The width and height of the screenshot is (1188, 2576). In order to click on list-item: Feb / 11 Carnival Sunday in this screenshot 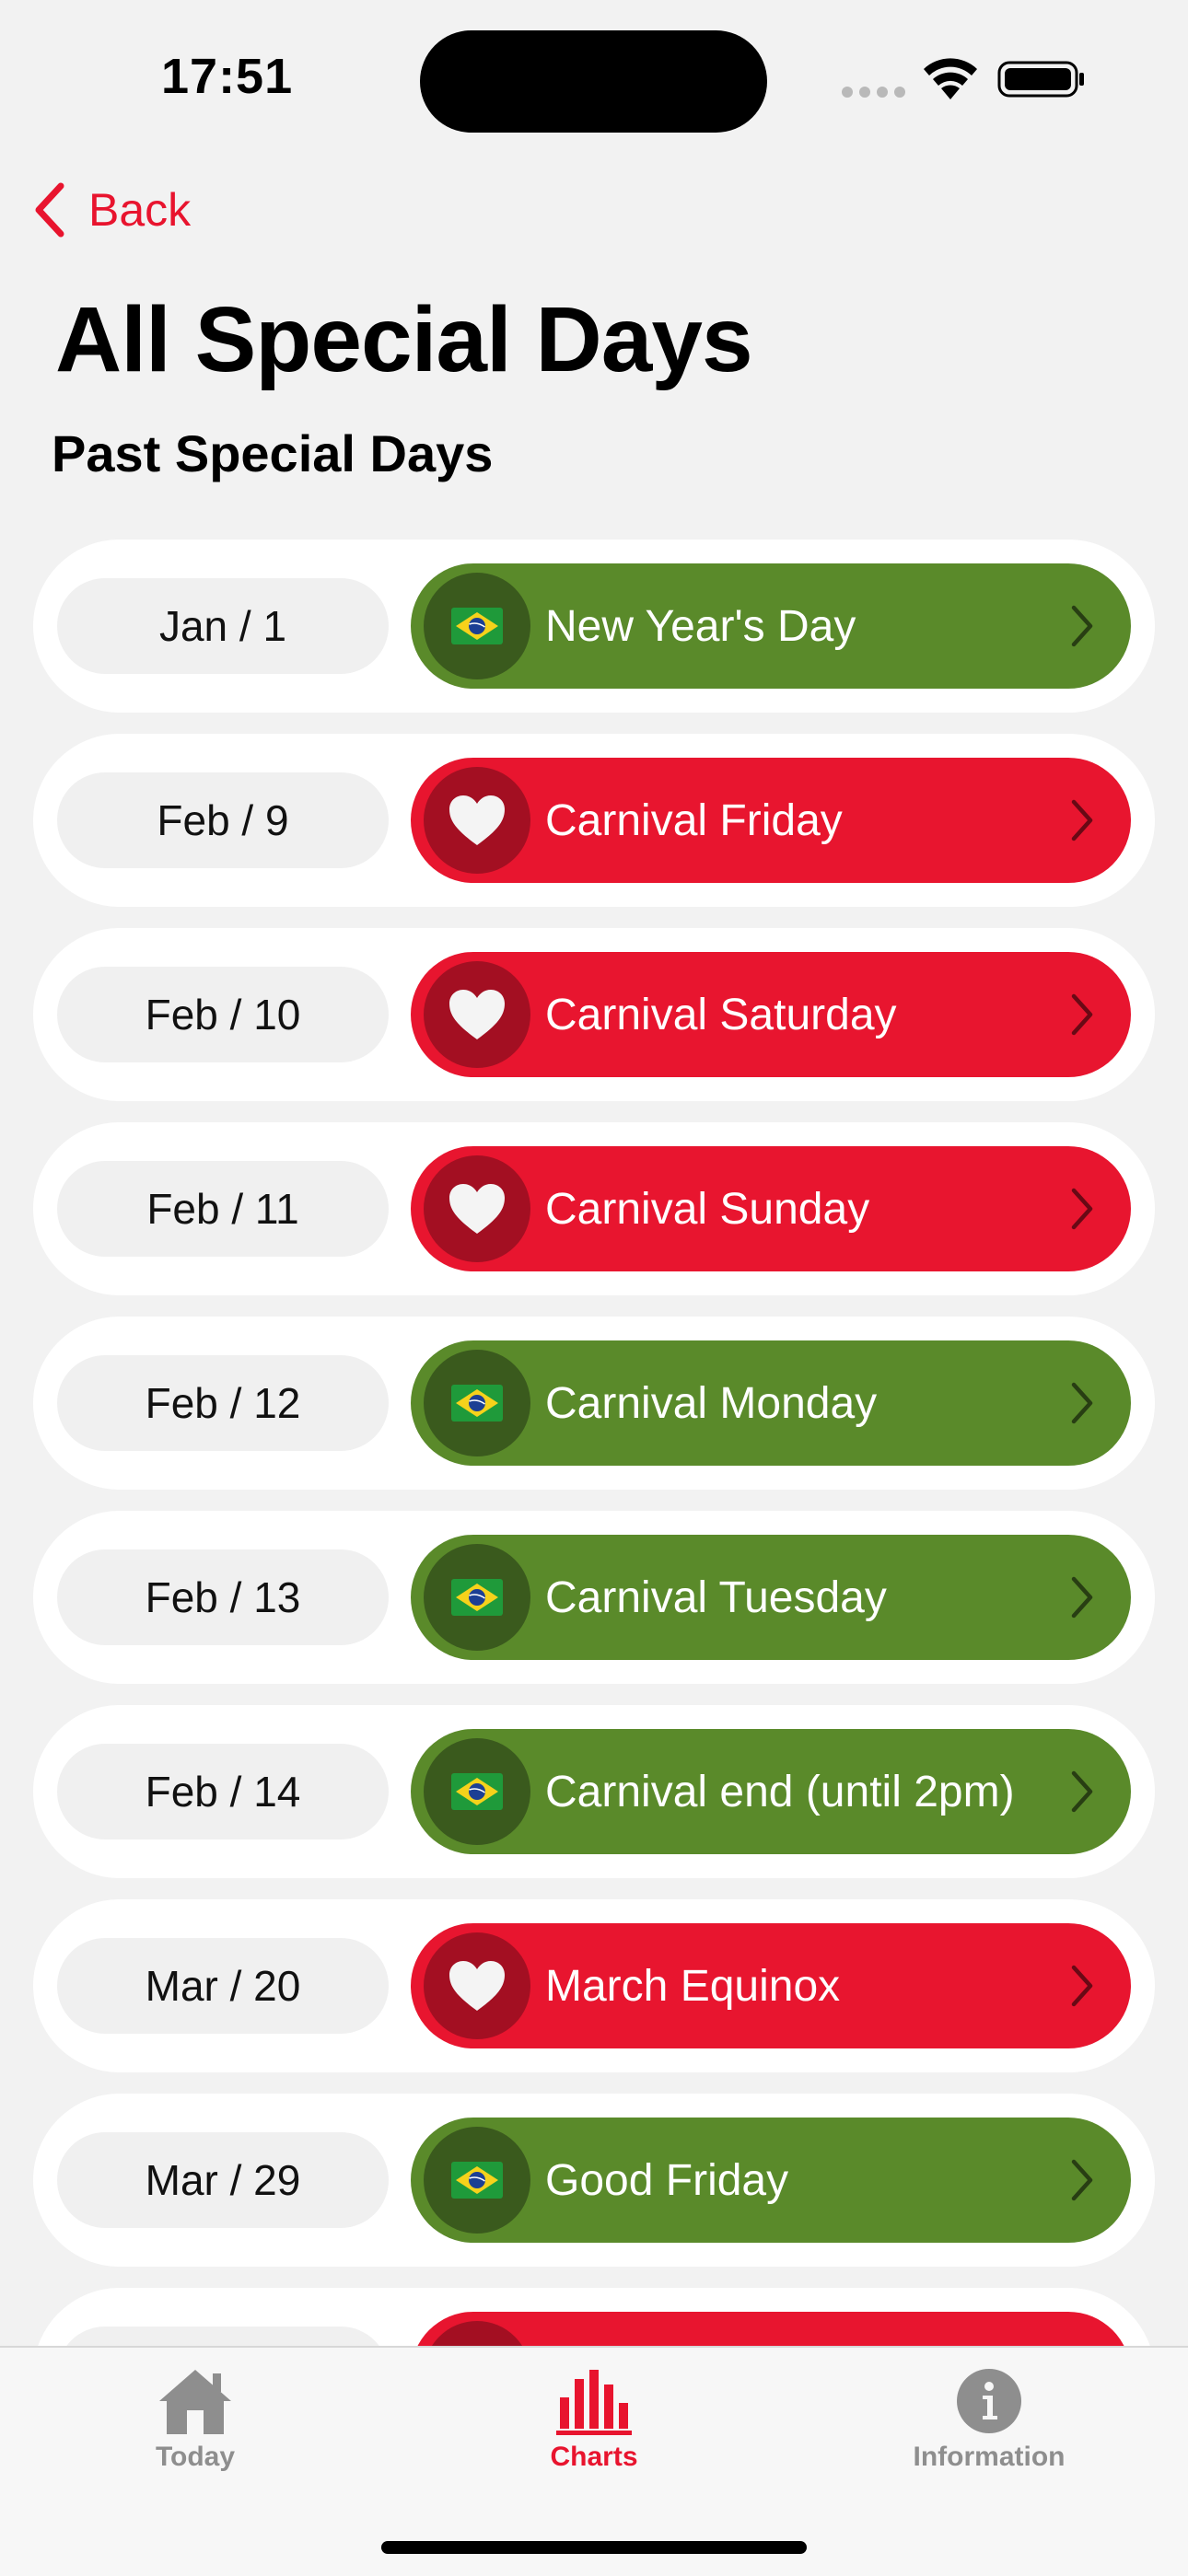, I will do `click(594, 1208)`.